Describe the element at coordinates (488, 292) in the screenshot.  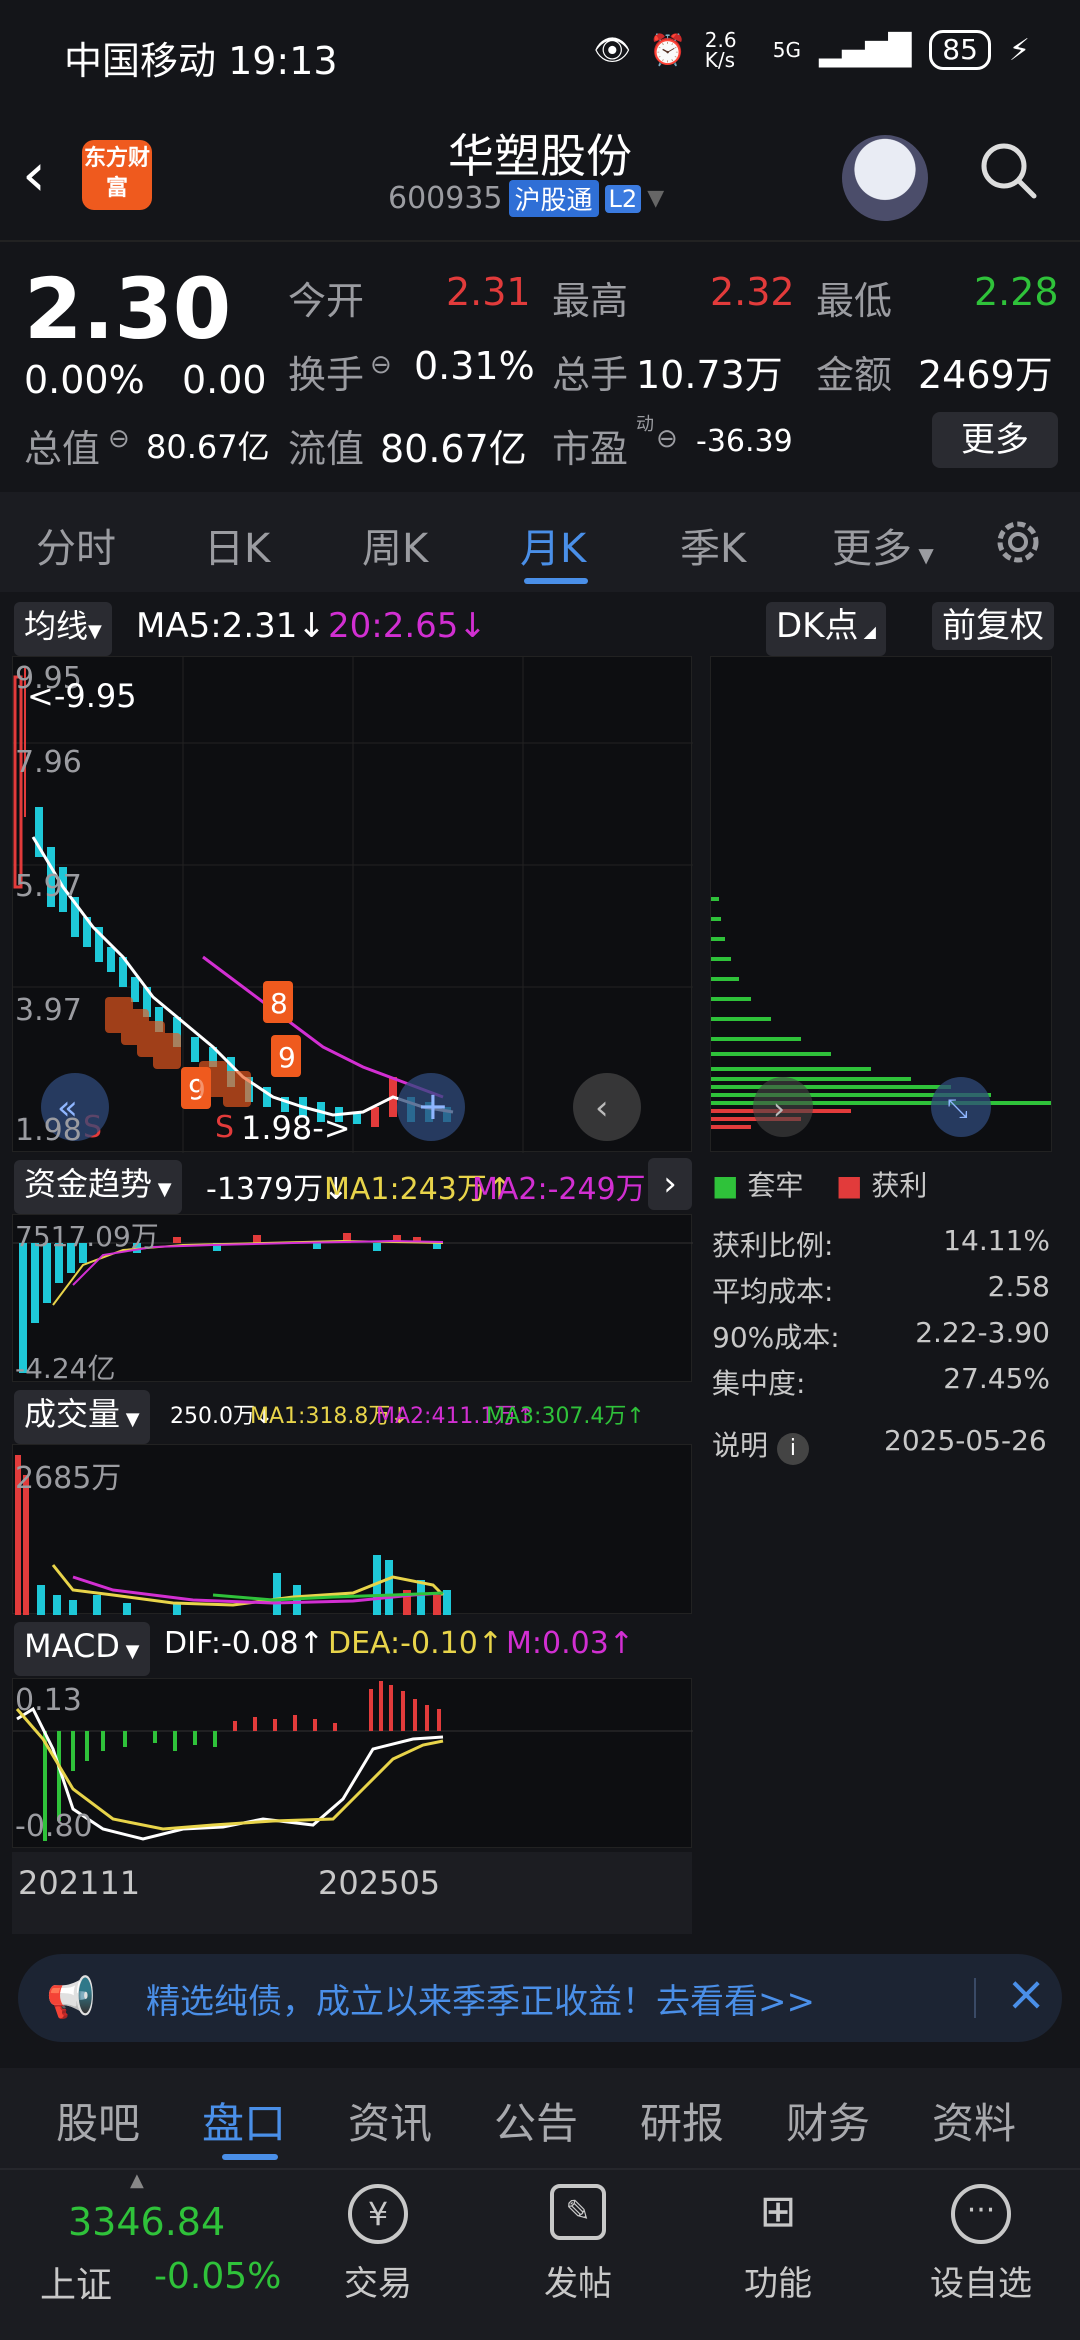
I see `open-value: 2.31` at that location.